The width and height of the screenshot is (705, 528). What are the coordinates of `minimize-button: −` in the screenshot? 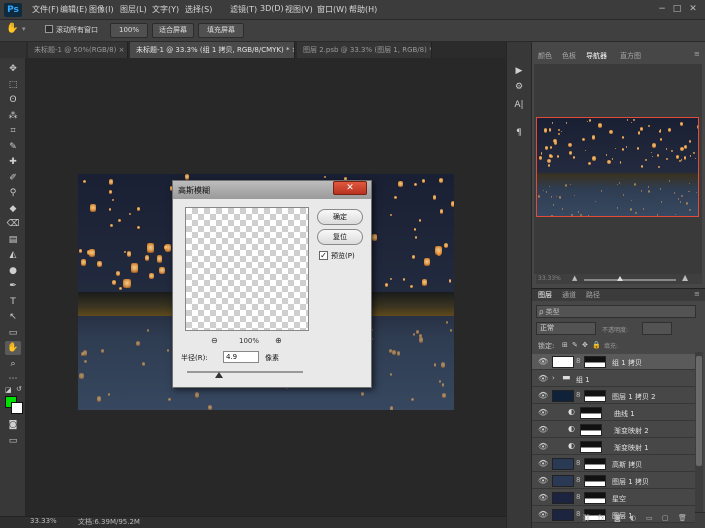 It's located at (662, 9).